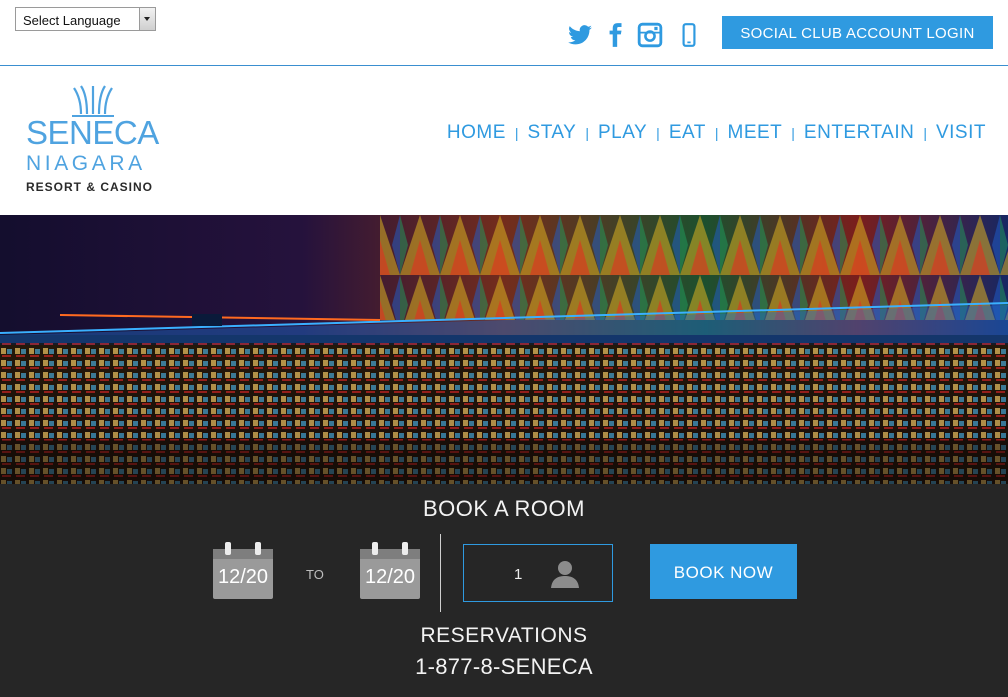 Image resolution: width=1008 pixels, height=697 pixels. I want to click on twitter-icon, so click(580, 35).